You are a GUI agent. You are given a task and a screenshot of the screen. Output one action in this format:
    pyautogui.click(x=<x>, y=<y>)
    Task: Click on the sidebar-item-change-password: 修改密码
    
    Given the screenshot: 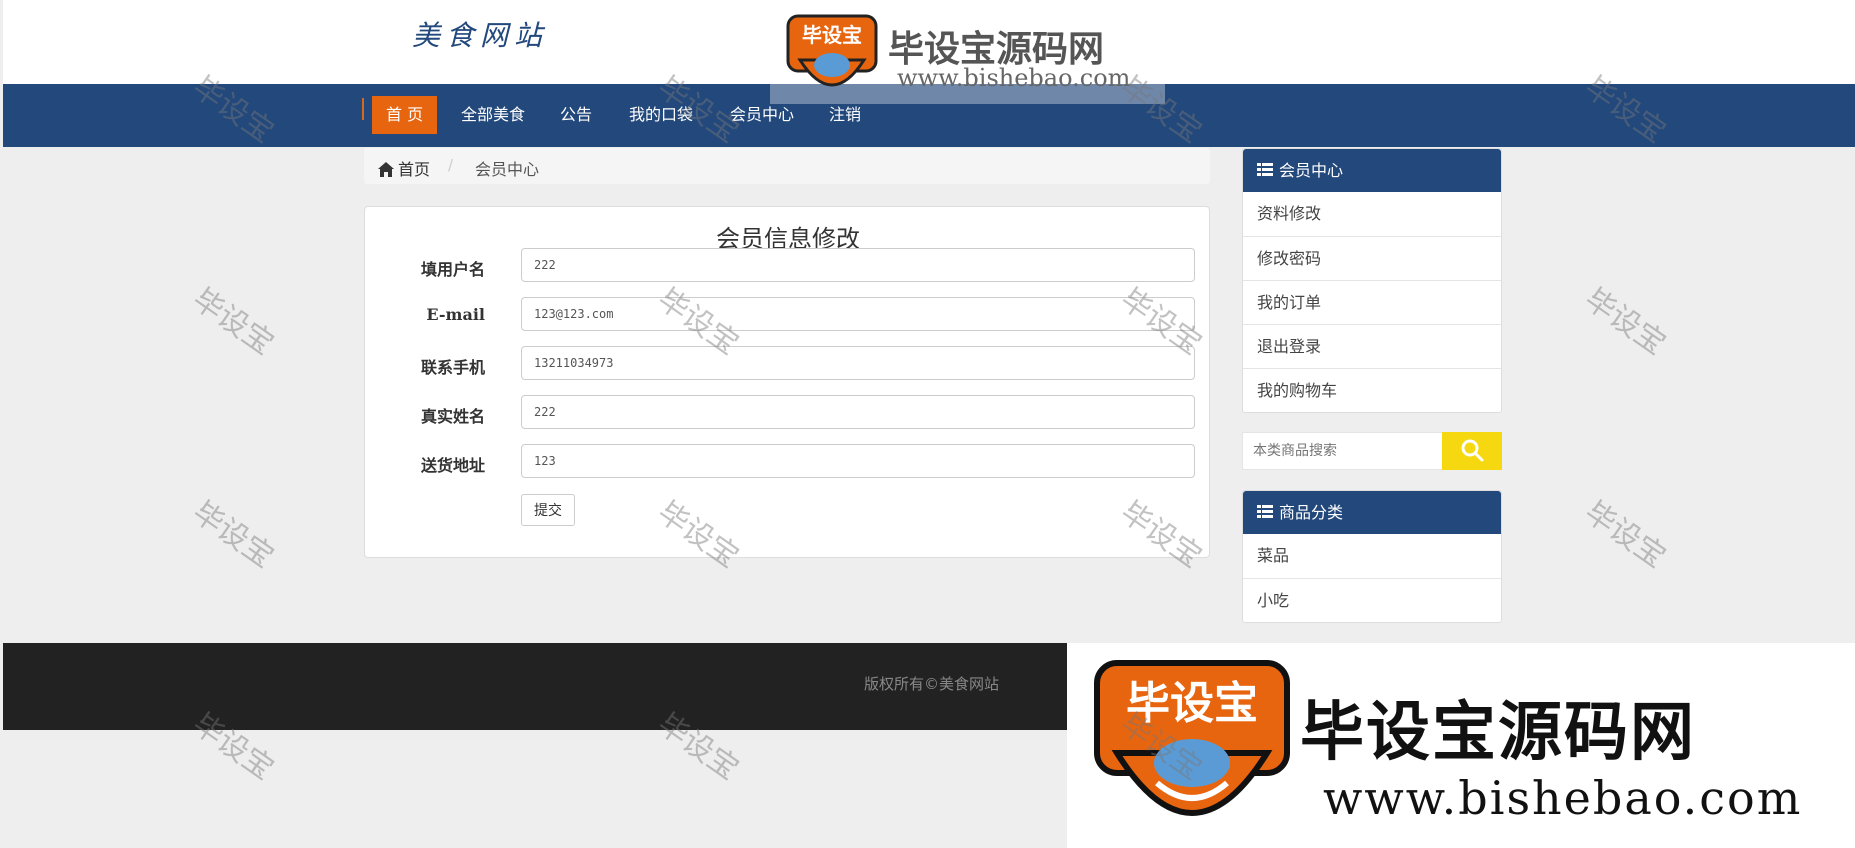 What is the action you would take?
    pyautogui.click(x=1372, y=258)
    